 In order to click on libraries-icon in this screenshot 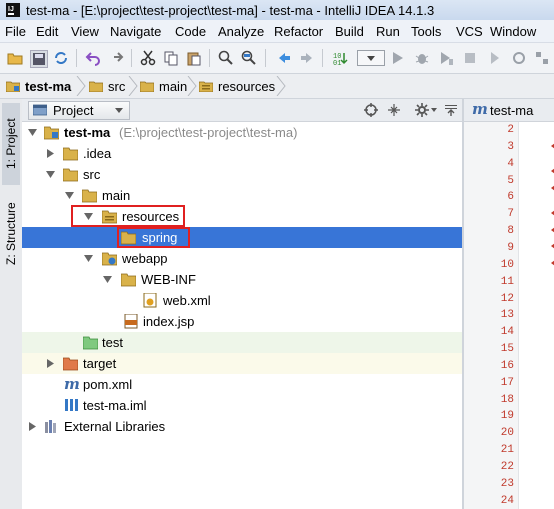, I will do `click(50, 426)`.